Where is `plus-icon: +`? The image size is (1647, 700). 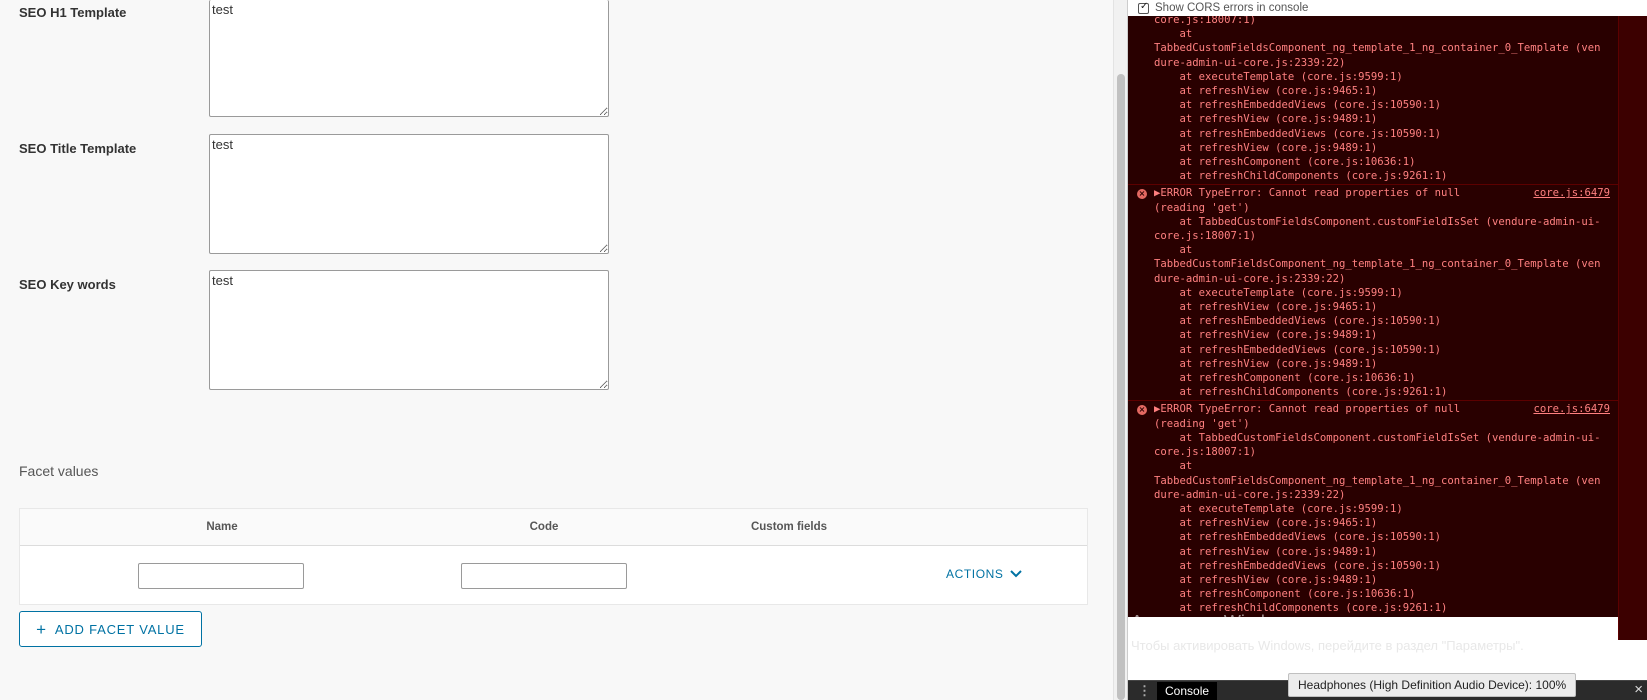
plus-icon: + is located at coordinates (41, 629).